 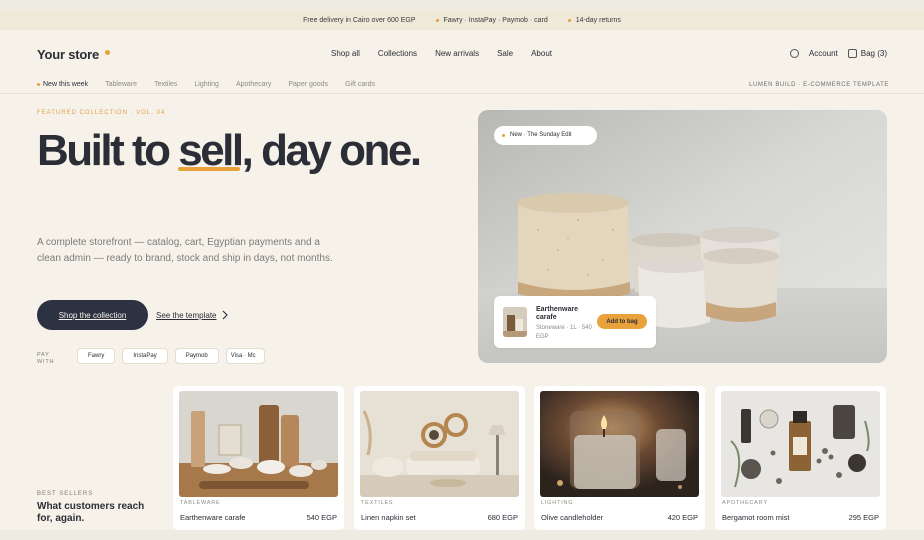 I want to click on product-meta: Stoneware · 1L · 540 EGP, so click(x=564, y=332).